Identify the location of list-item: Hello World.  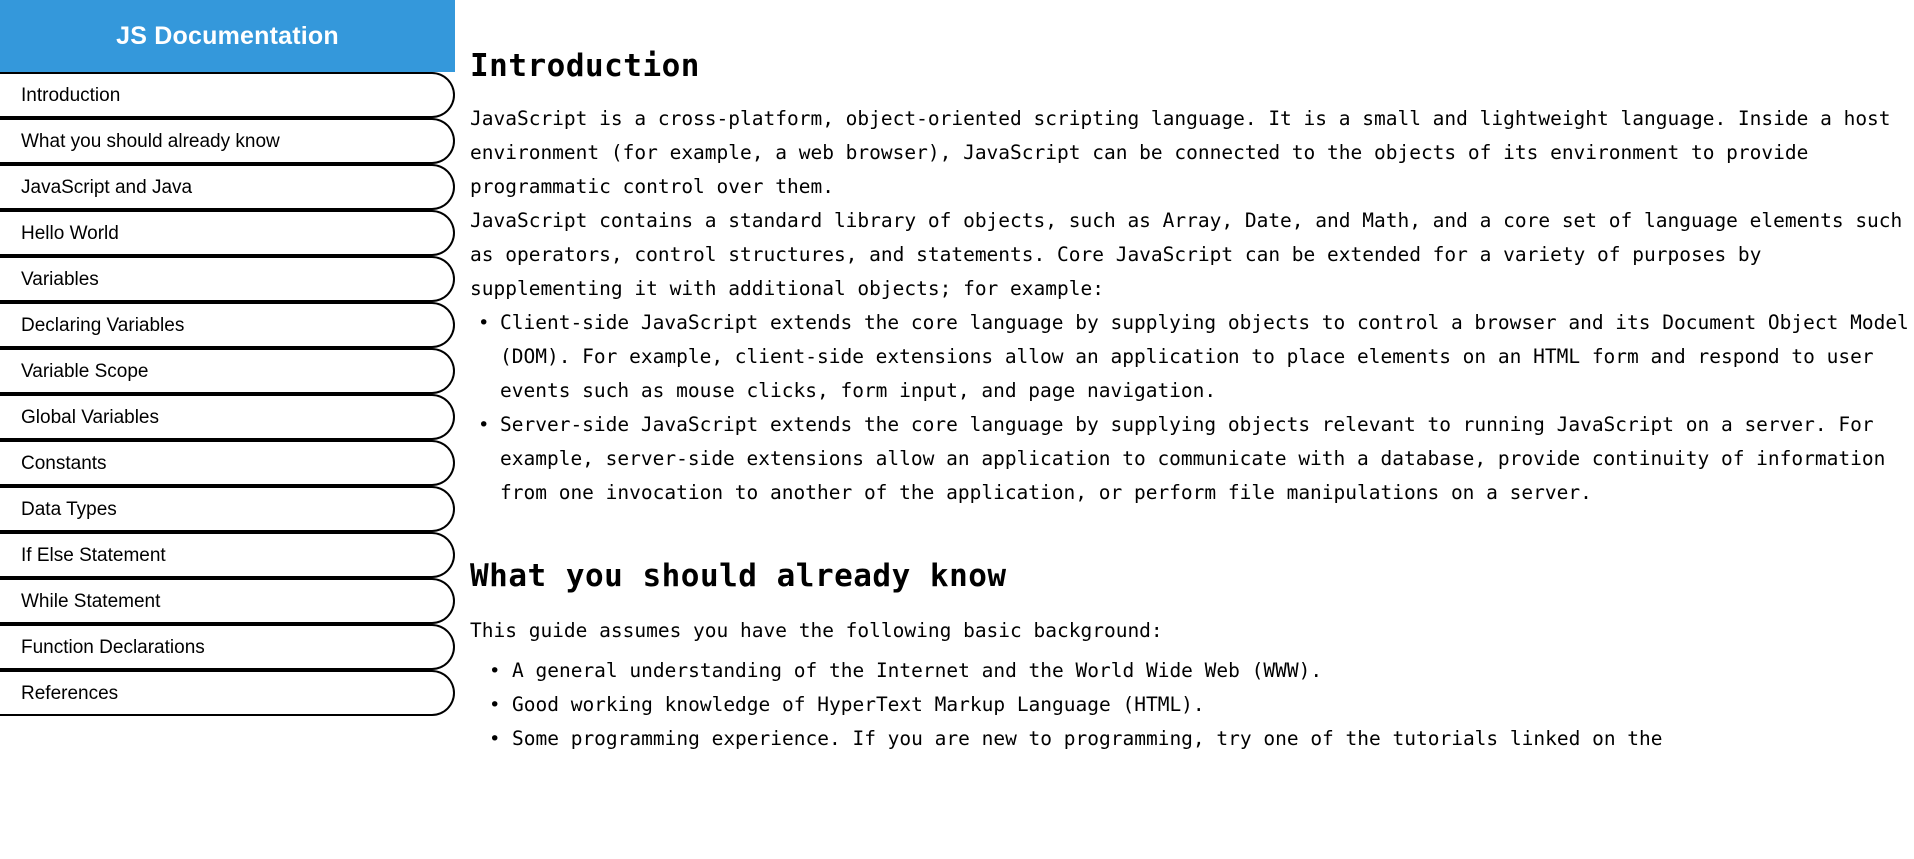
(227, 233).